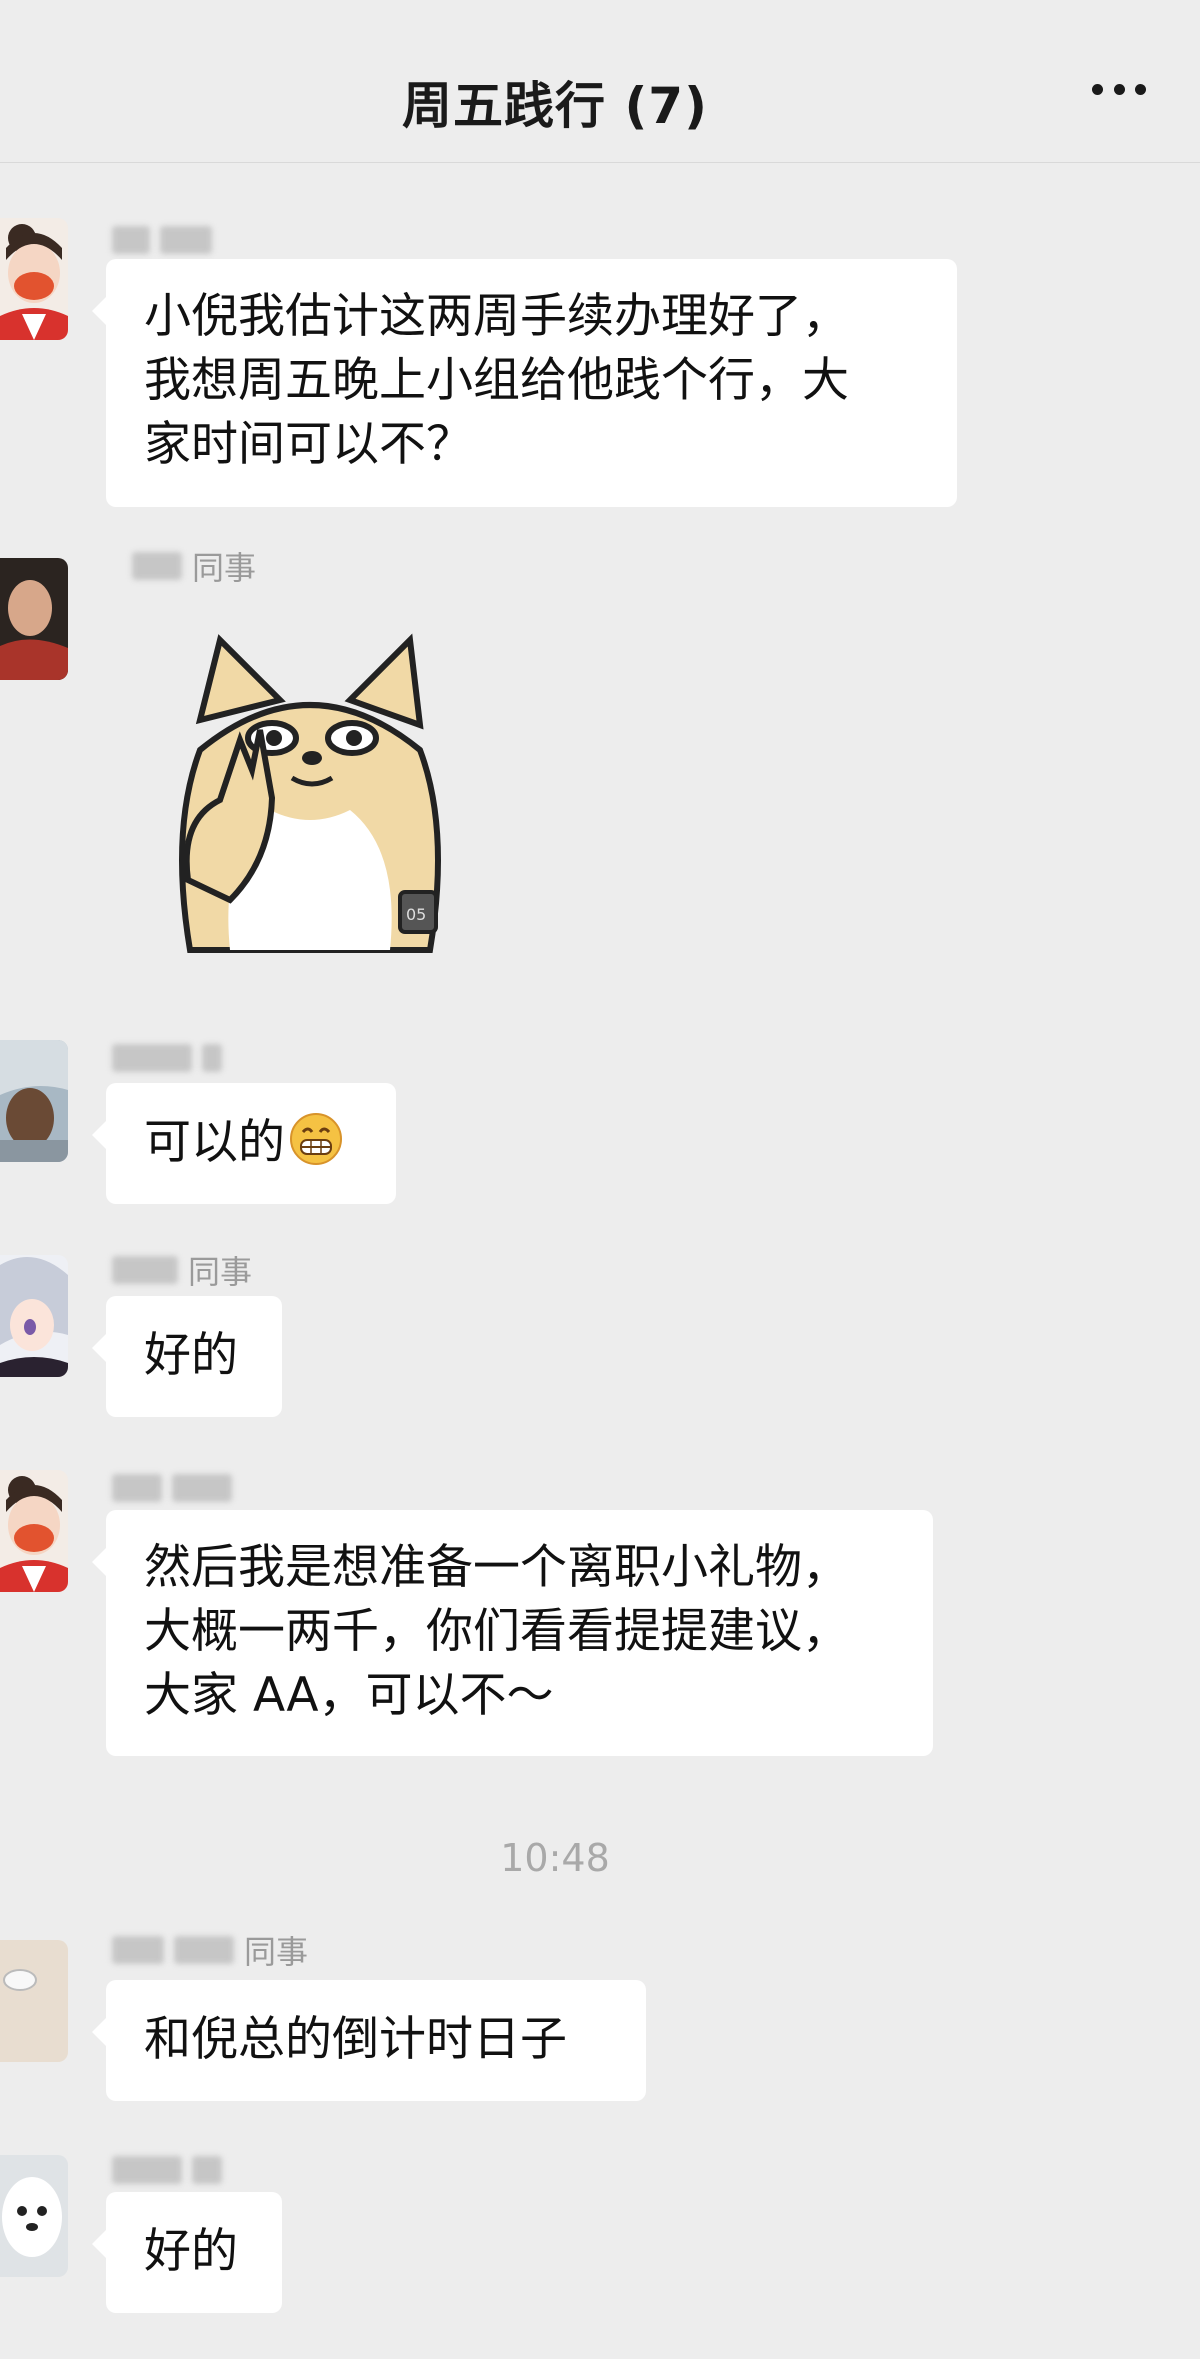 This screenshot has height=2359, width=1200. I want to click on message-timestamp: 10:48, so click(555, 1858).